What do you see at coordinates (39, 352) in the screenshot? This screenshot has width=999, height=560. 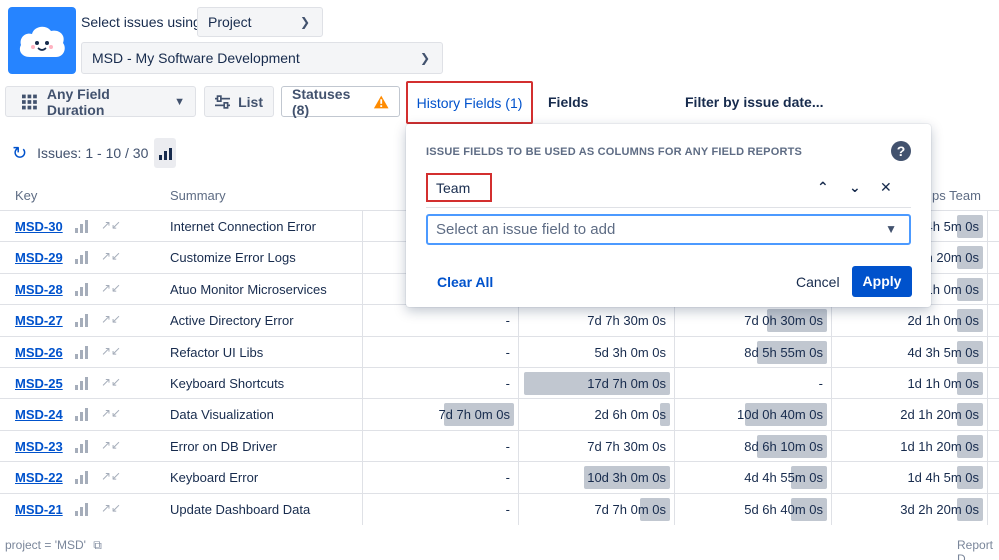 I see `issue-key-link: MSD-26` at bounding box center [39, 352].